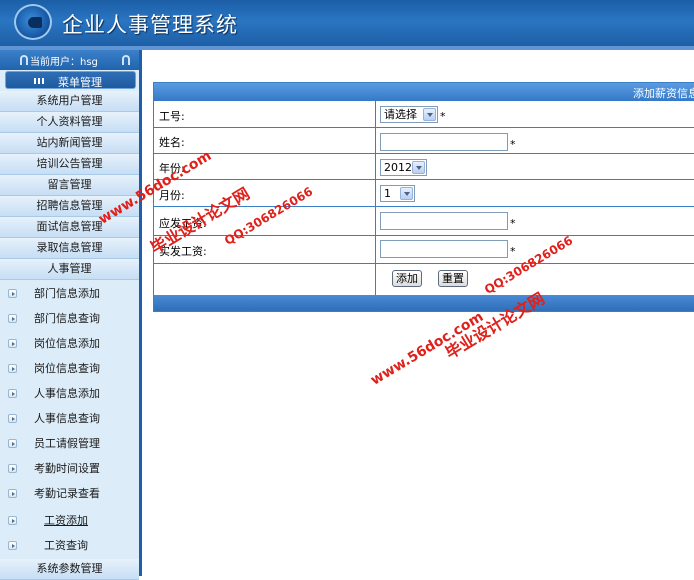 The image size is (694, 580). What do you see at coordinates (67, 393) in the screenshot?
I see `sidebar-subitem-label: 人事信息添加` at bounding box center [67, 393].